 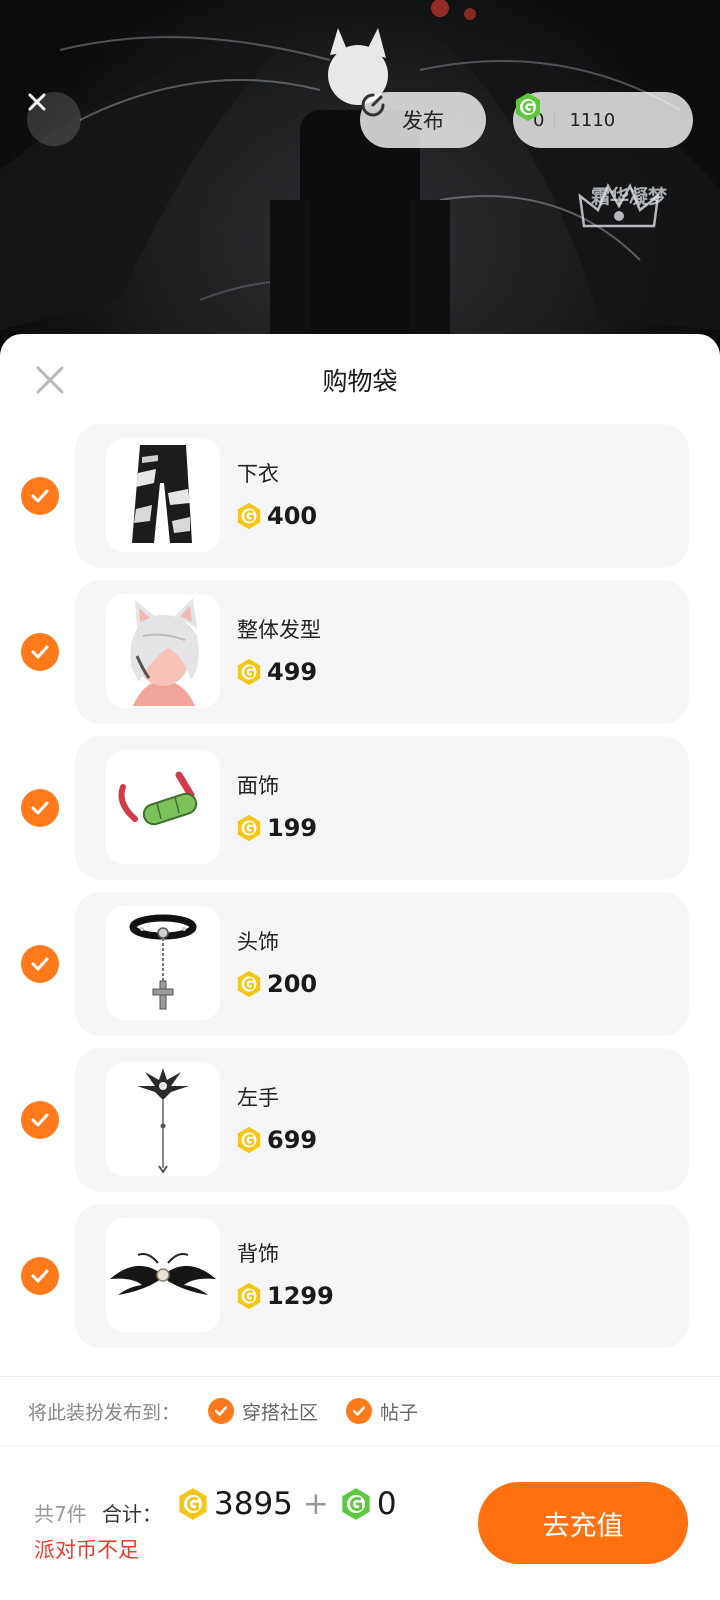 I want to click on publish-option-post: 帖子, so click(x=382, y=1411).